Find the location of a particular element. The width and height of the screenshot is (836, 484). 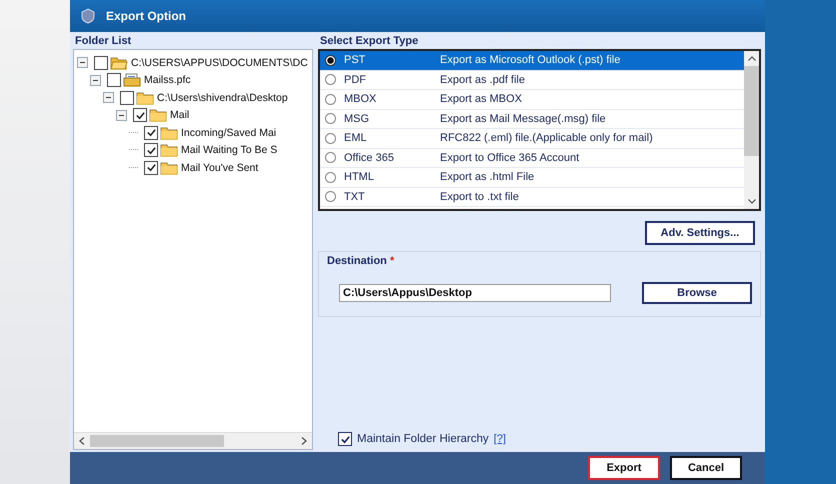

checkbox-label: Maintain Folder Hierarchy is located at coordinates (423, 439).